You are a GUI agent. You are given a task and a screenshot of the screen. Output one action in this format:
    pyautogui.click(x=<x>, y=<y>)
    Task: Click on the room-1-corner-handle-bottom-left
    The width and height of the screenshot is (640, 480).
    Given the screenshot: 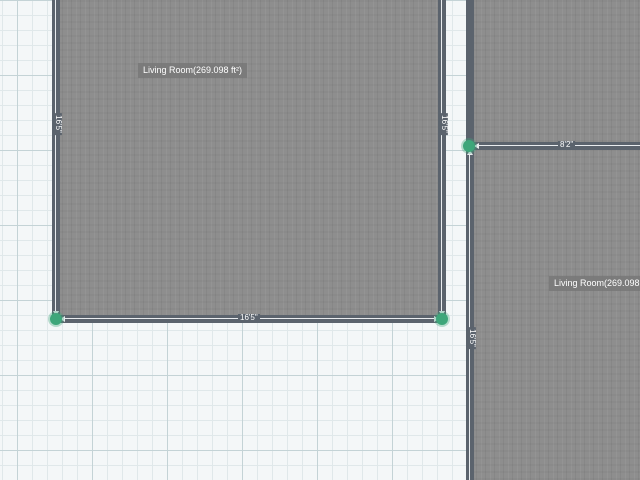 What is the action you would take?
    pyautogui.click(x=56, y=319)
    